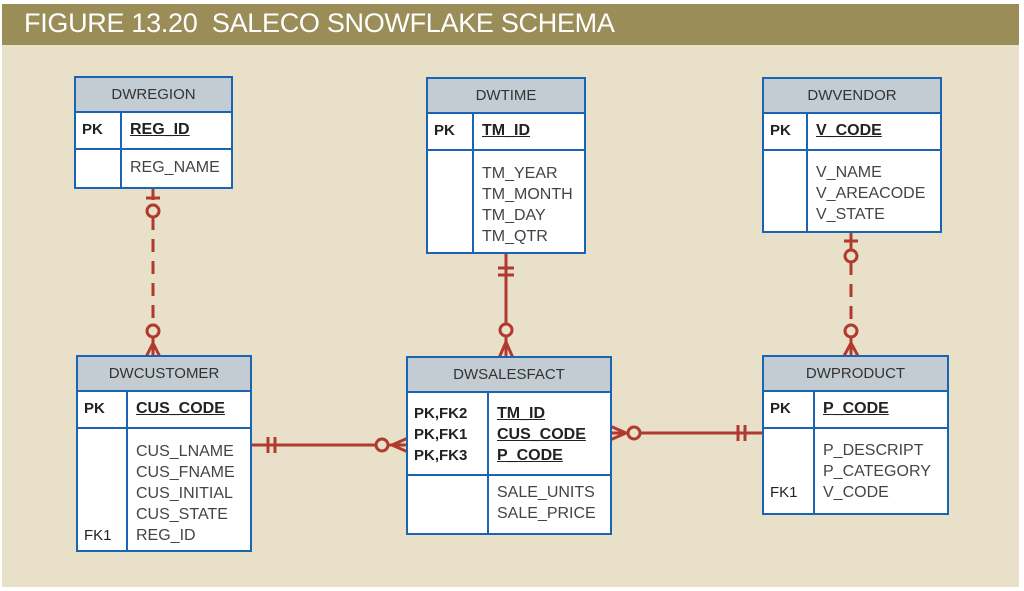  What do you see at coordinates (184, 493) in the screenshot?
I see `attribute: CUS_INITIAL` at bounding box center [184, 493].